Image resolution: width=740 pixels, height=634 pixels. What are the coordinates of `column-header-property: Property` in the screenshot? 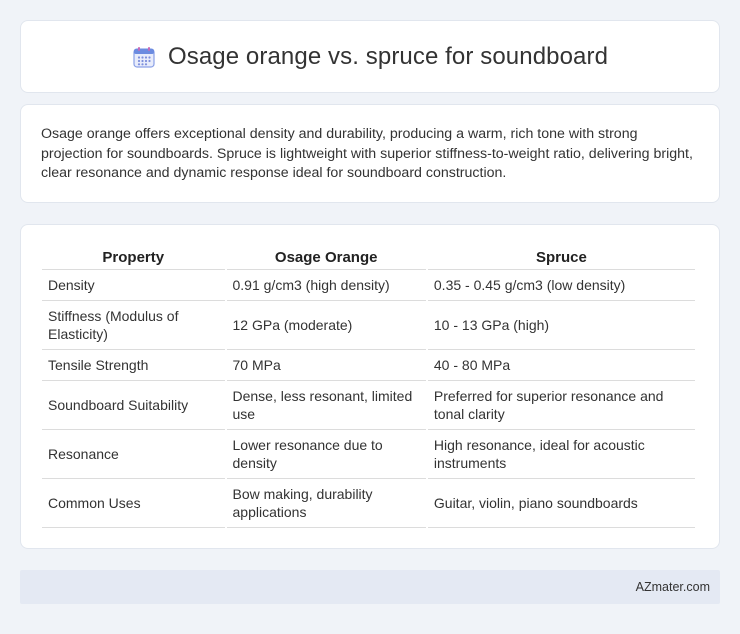 It's located at (133, 257).